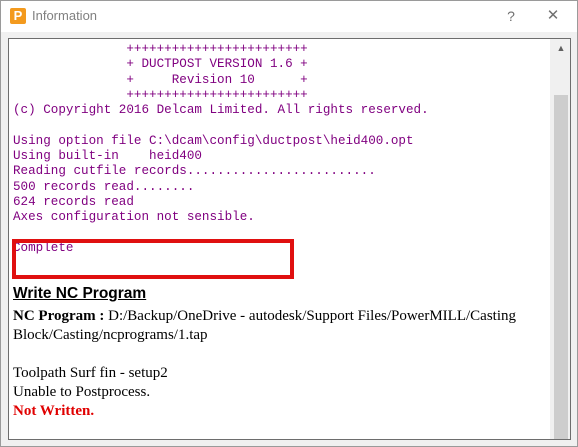  What do you see at coordinates (160, 79) in the screenshot?
I see `log-line: + Revision 10 +` at bounding box center [160, 79].